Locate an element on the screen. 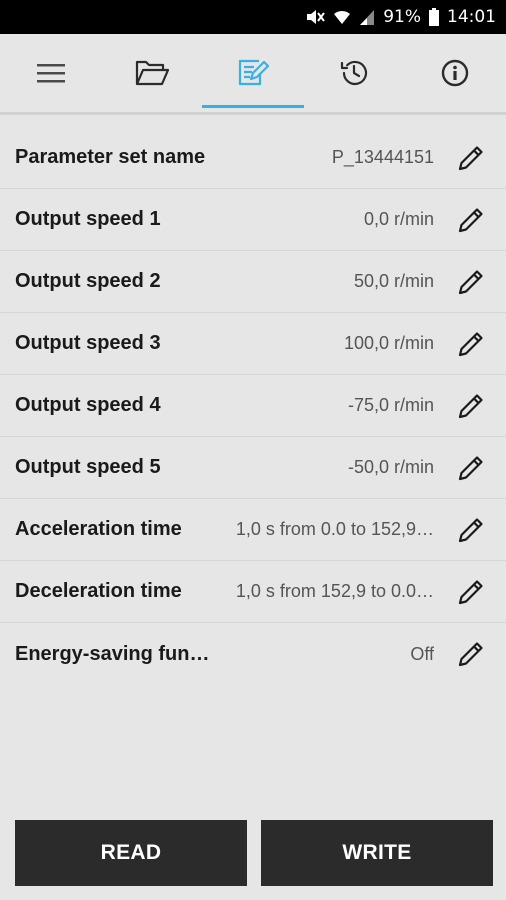  tab-bar-divider is located at coordinates (253, 113).